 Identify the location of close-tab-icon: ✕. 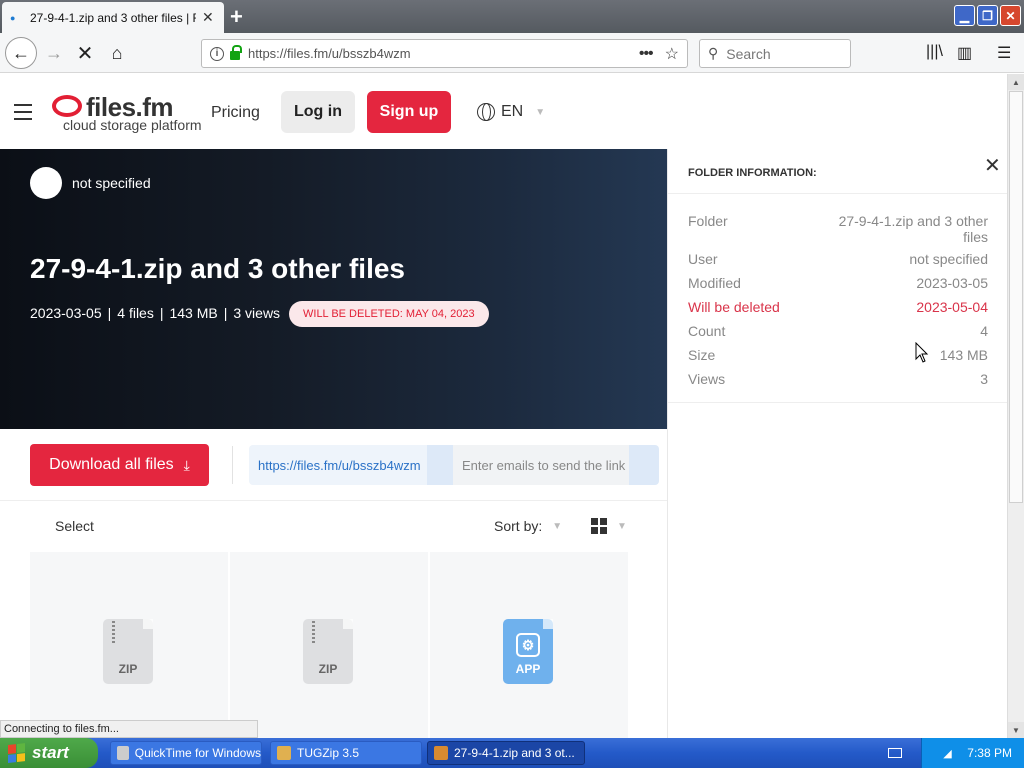
(208, 17).